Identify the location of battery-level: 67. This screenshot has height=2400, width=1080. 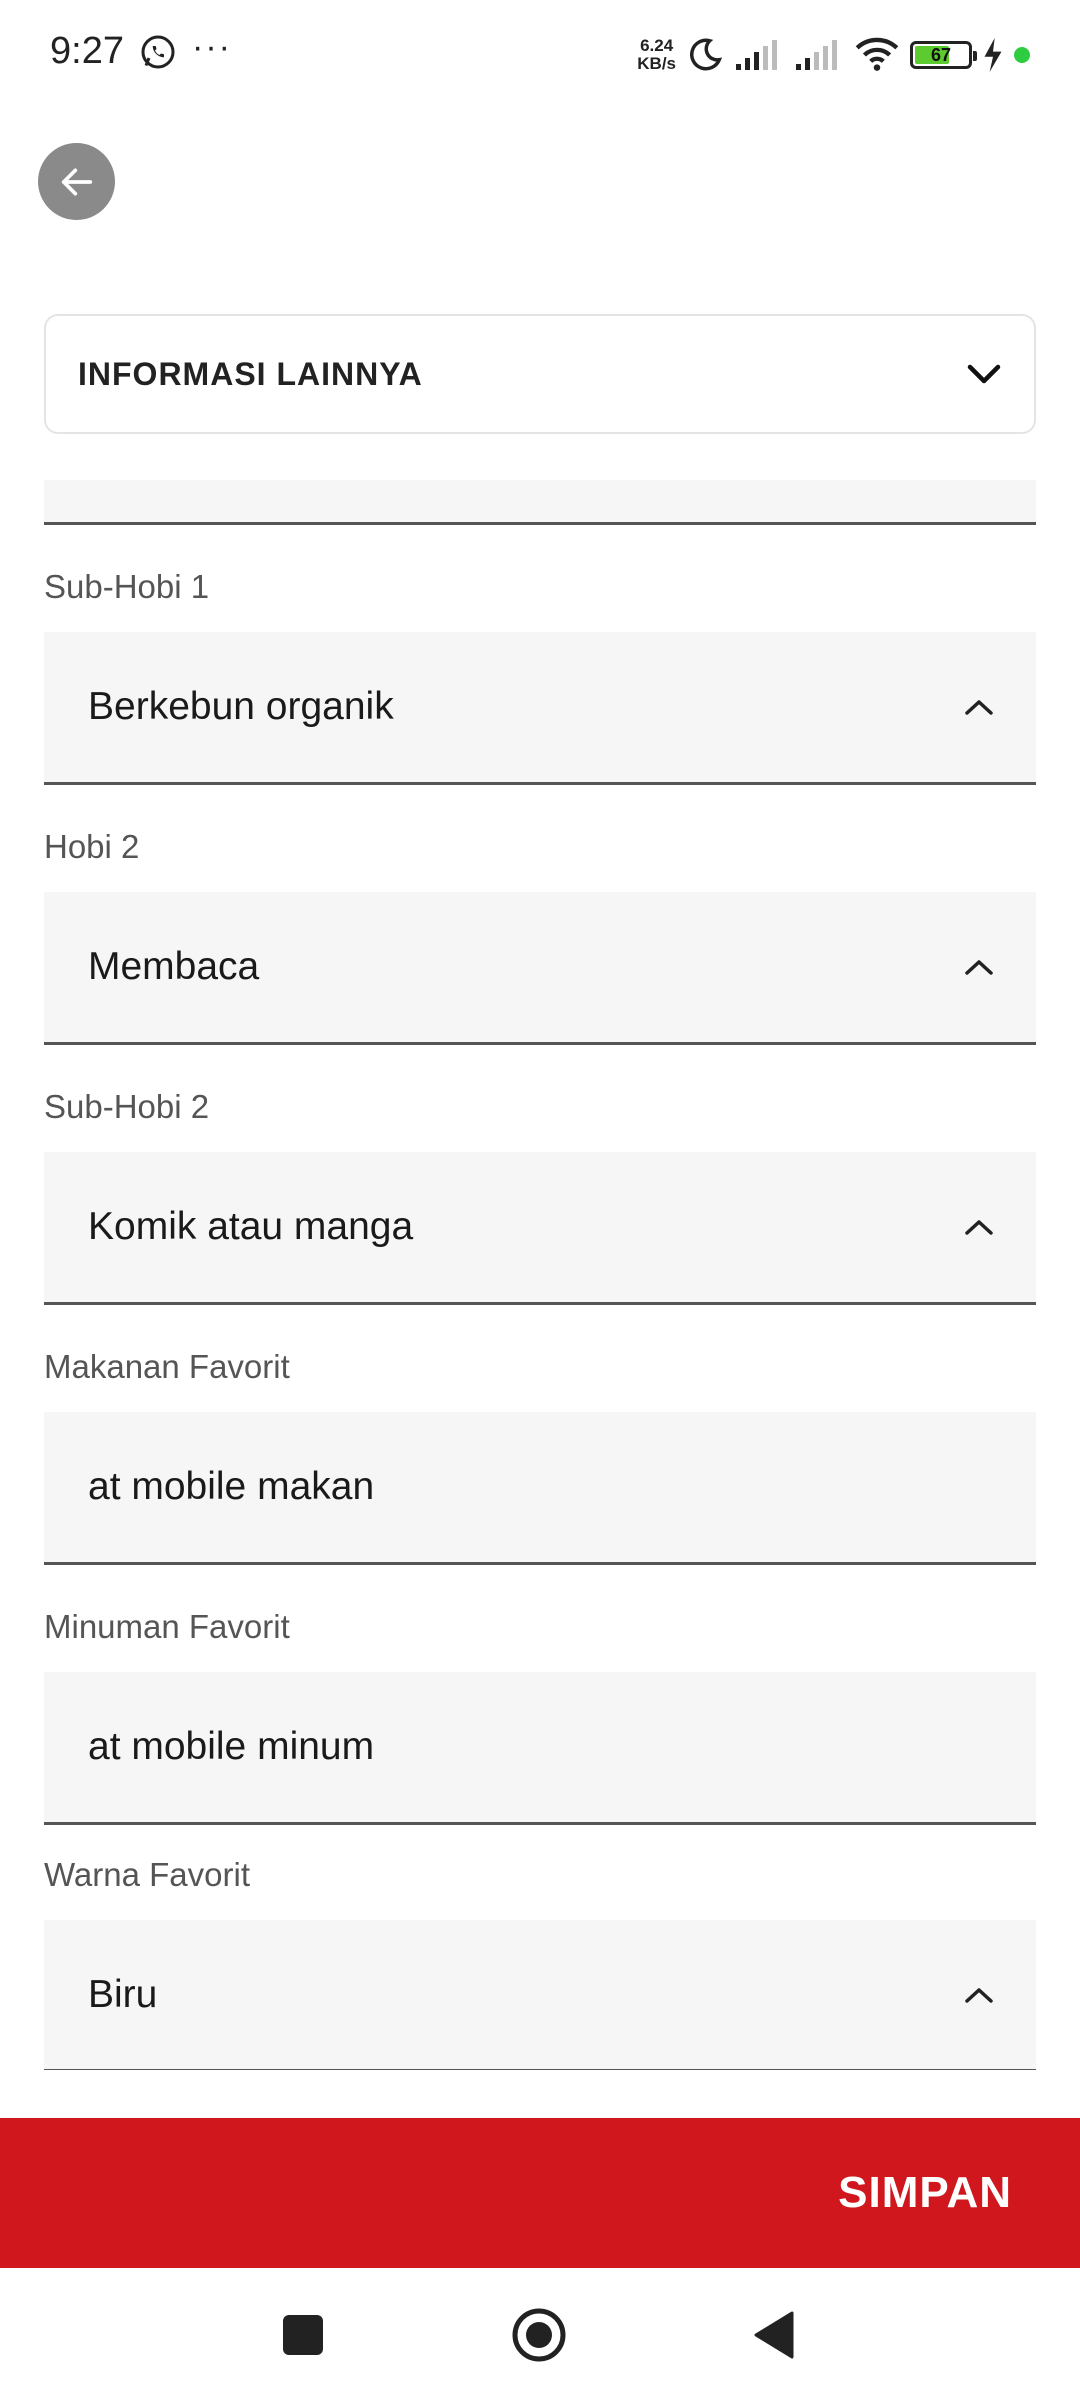
(941, 55).